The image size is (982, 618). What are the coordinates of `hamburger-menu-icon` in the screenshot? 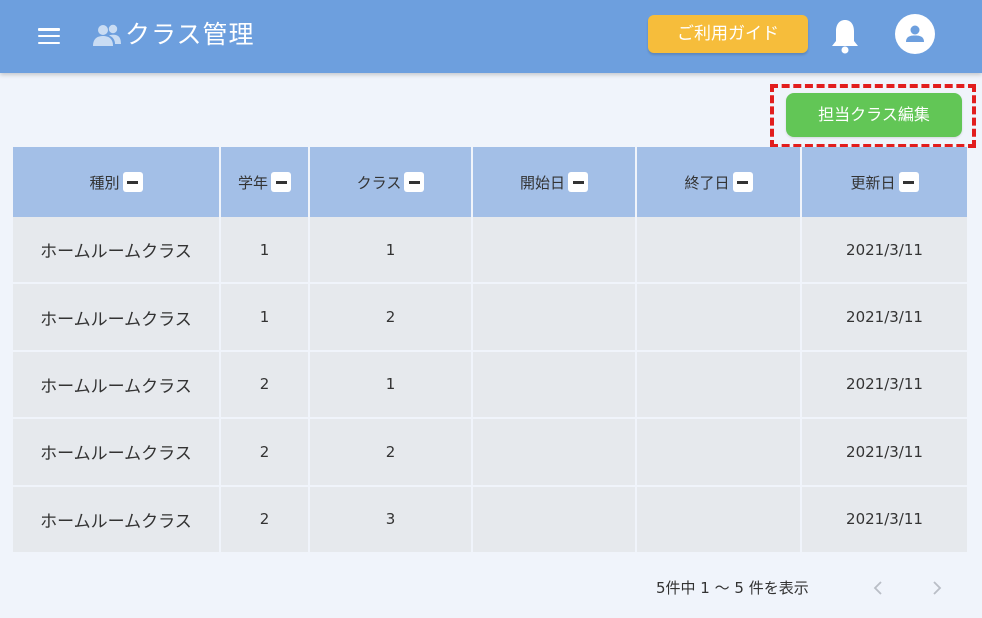 It's located at (49, 36).